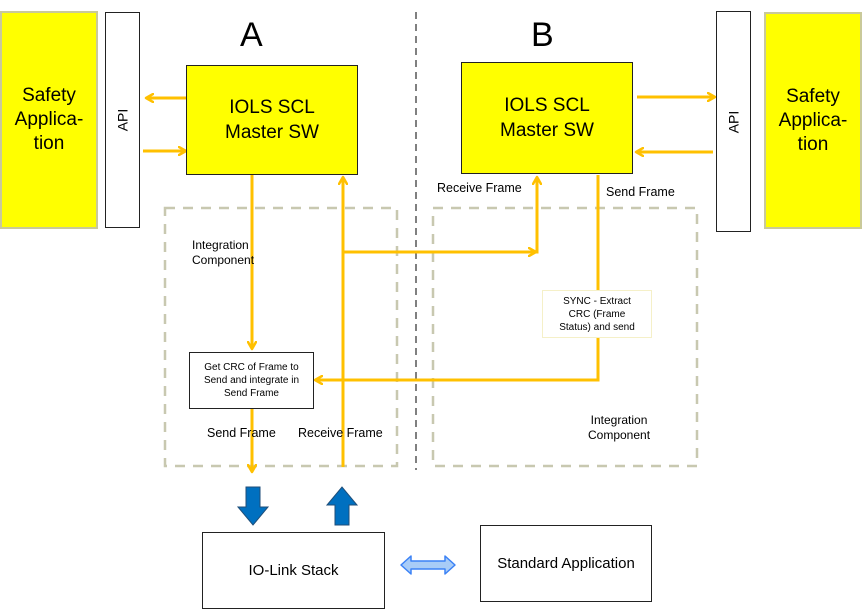  Describe the element at coordinates (813, 144) in the screenshot. I see `safety-app-b-line-3: tion` at that location.